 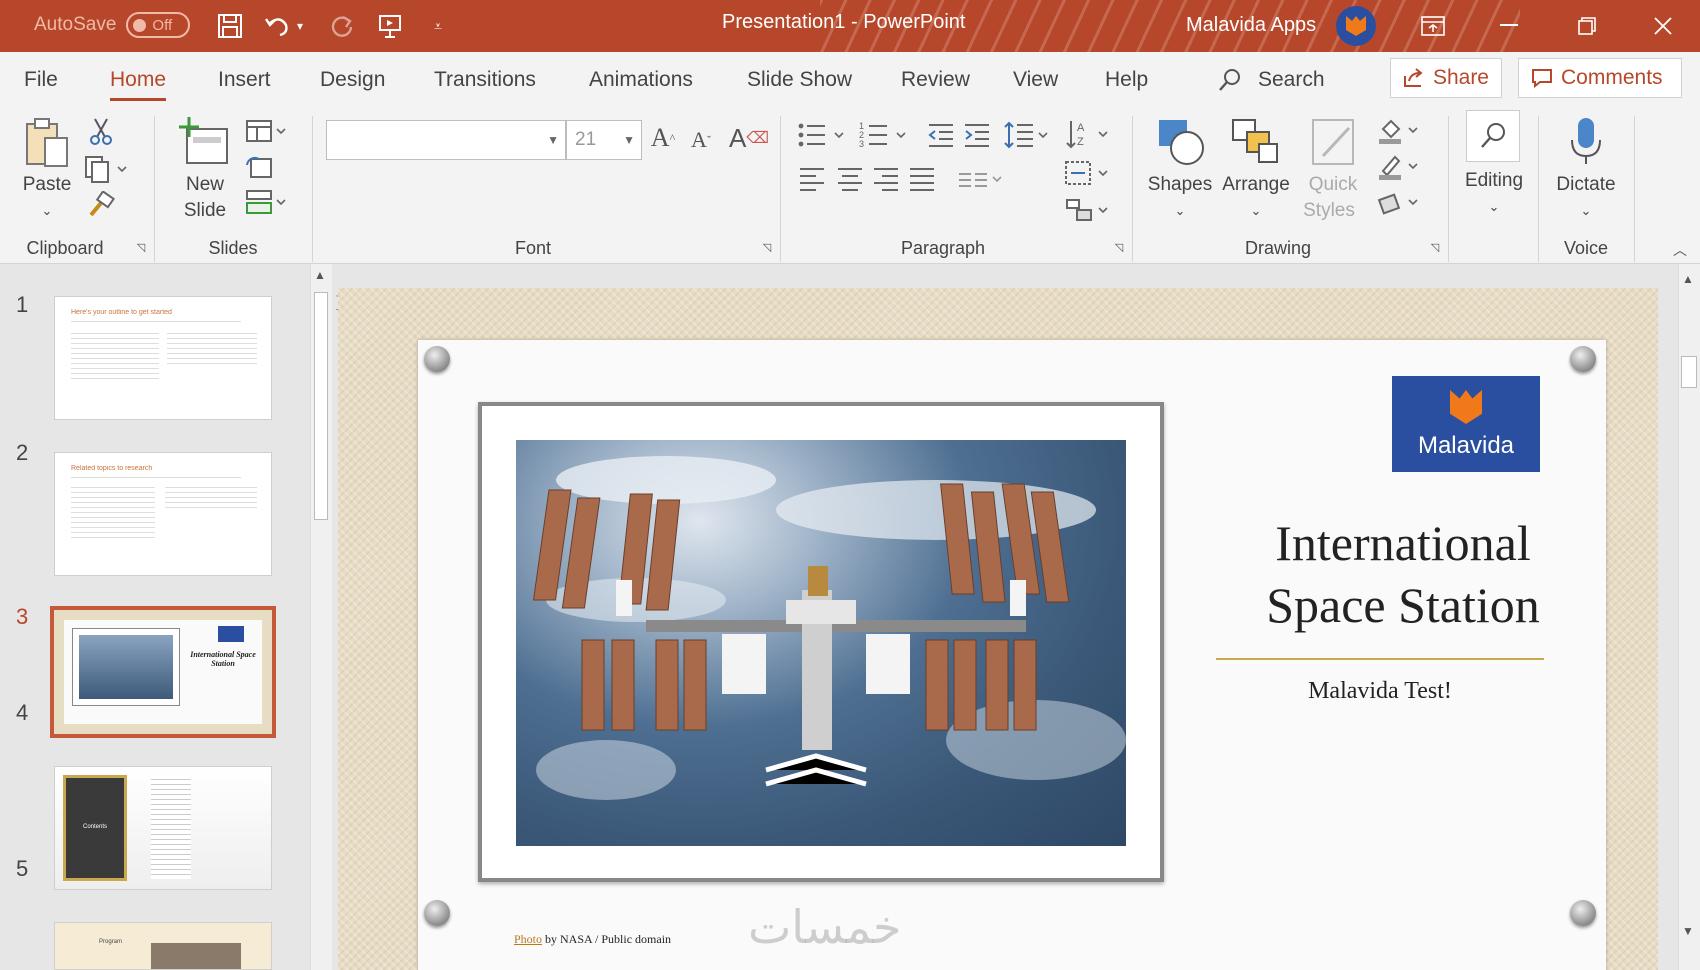 What do you see at coordinates (1119, 247) in the screenshot?
I see `paragraph-launcher-icon: ◹` at bounding box center [1119, 247].